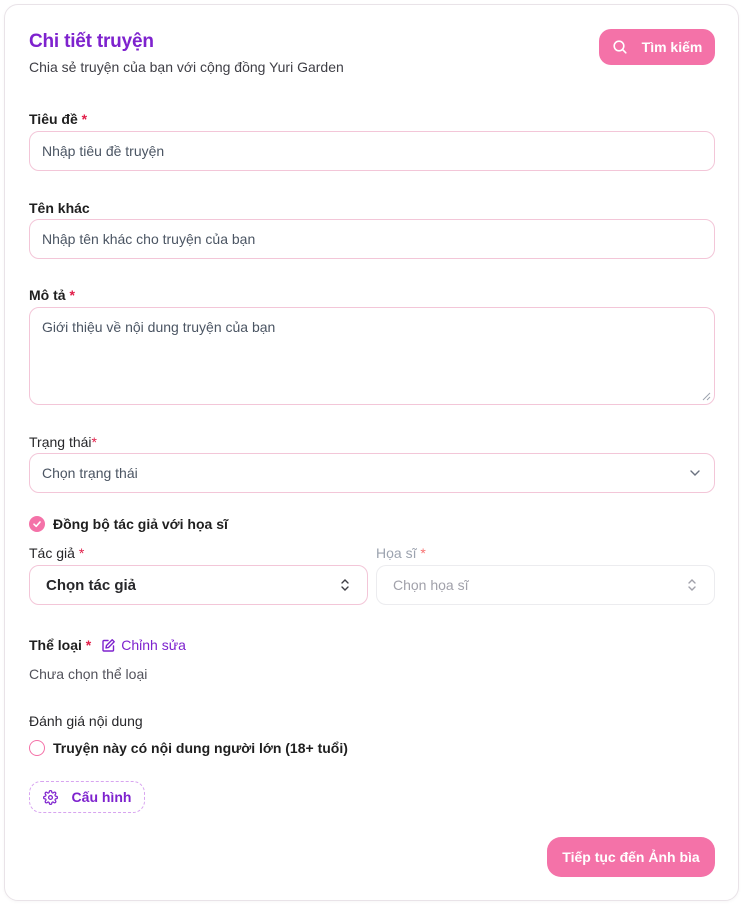  What do you see at coordinates (55, 645) in the screenshot?
I see `genre-label-text: Thể loại` at bounding box center [55, 645].